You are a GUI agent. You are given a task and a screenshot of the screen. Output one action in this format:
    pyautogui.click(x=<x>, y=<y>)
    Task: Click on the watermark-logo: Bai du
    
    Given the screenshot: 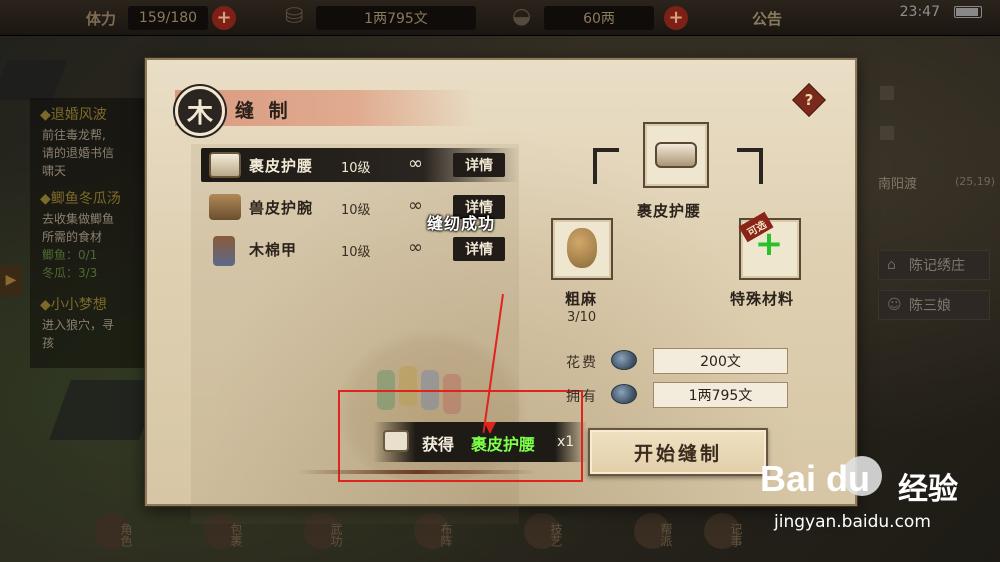 What is the action you would take?
    pyautogui.click(x=815, y=478)
    